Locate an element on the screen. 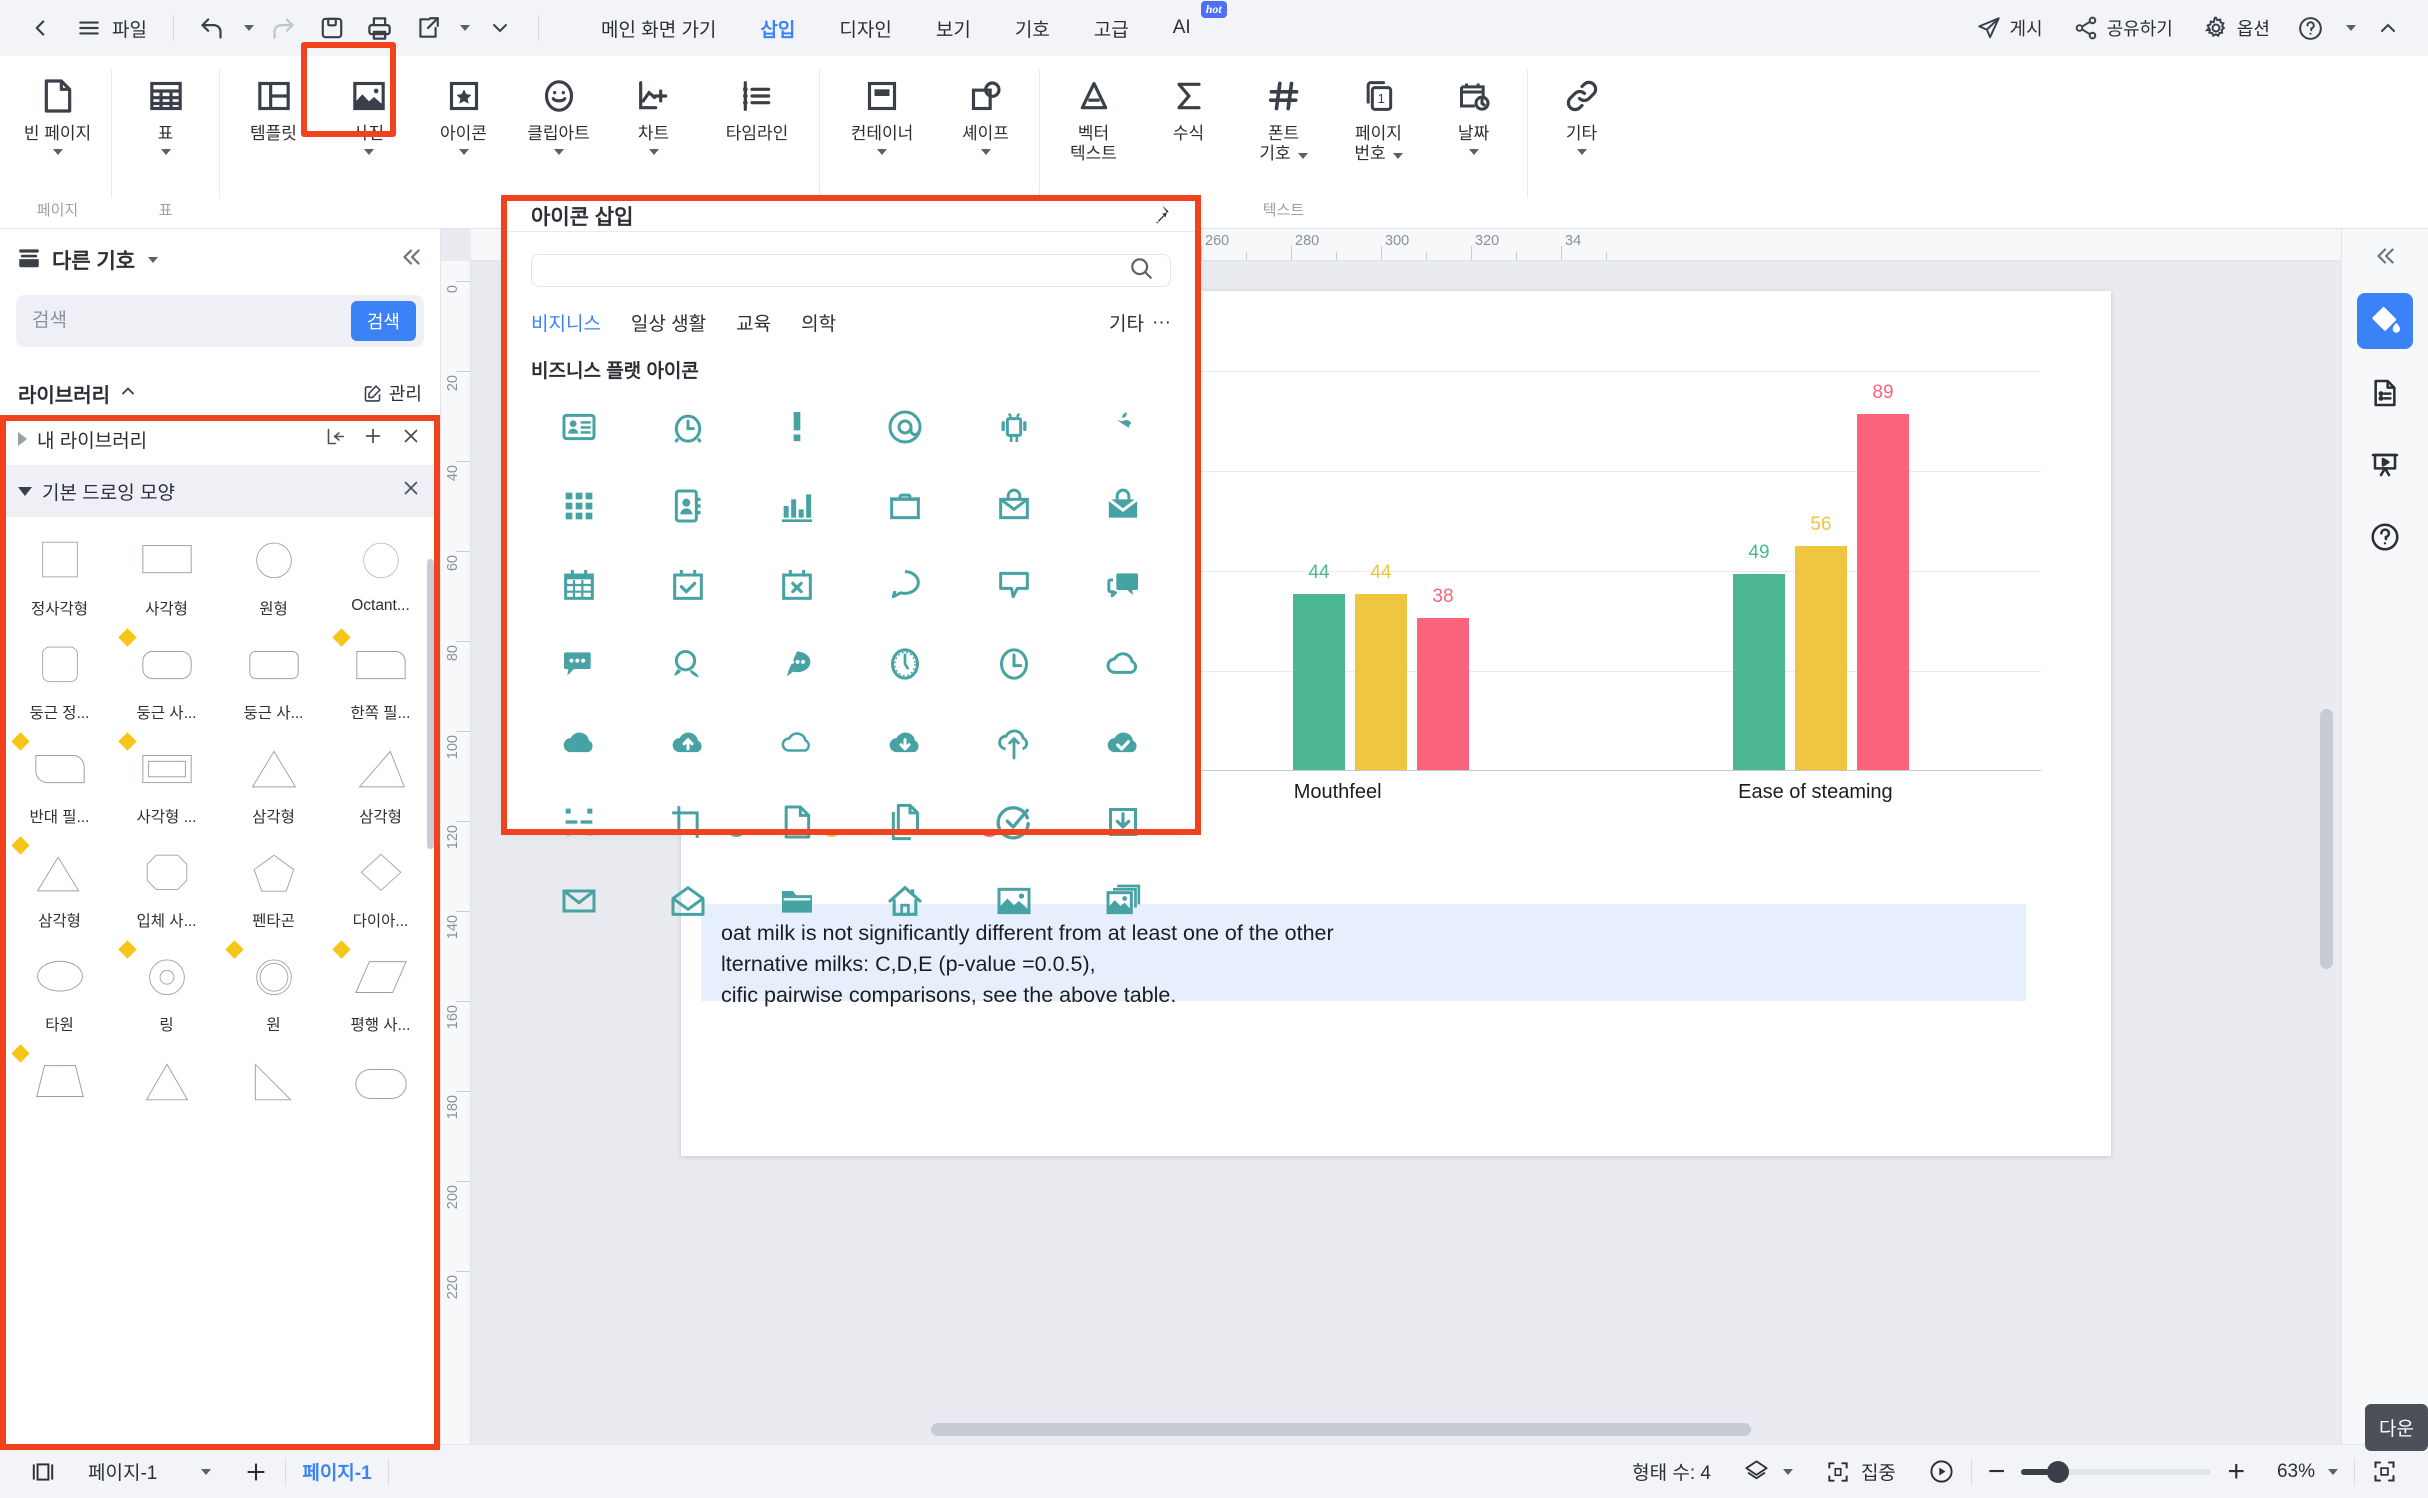 This screenshot has width=2428, height=1498. ribbon-date: 날짜 is located at coordinates (1473, 111).